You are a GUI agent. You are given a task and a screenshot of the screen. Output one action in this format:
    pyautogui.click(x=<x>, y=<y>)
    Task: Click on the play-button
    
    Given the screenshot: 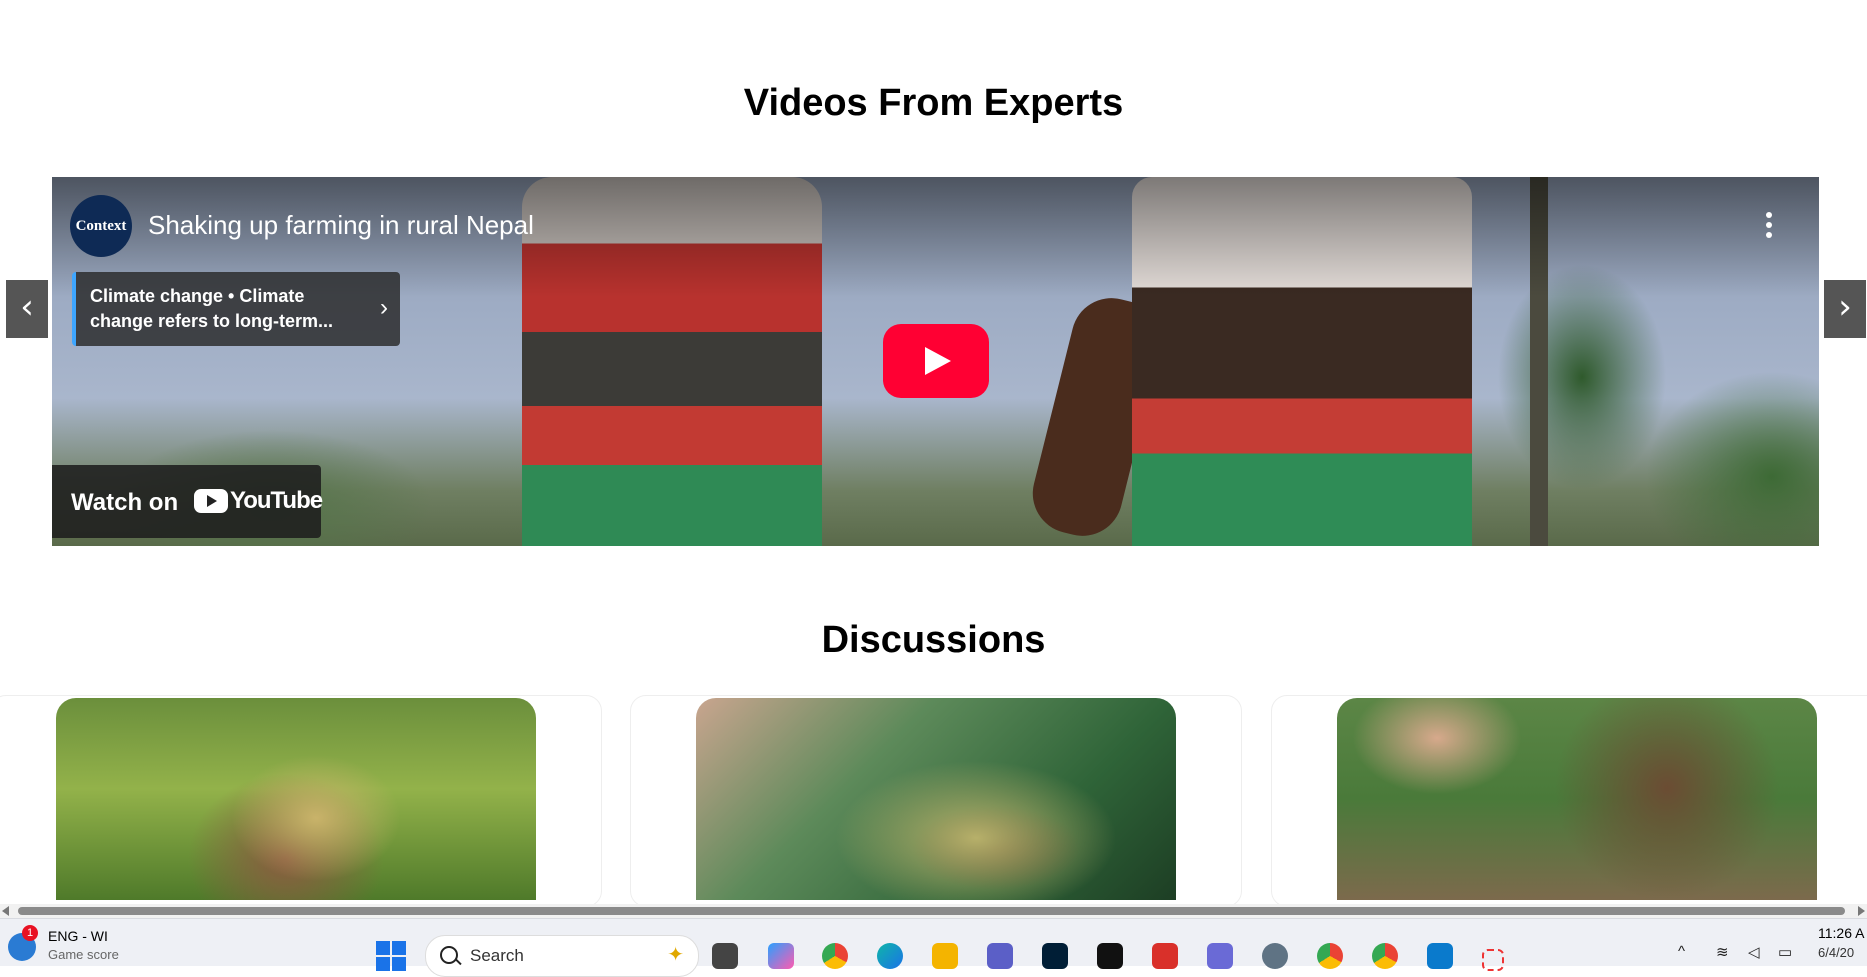 What is the action you would take?
    pyautogui.click(x=936, y=361)
    